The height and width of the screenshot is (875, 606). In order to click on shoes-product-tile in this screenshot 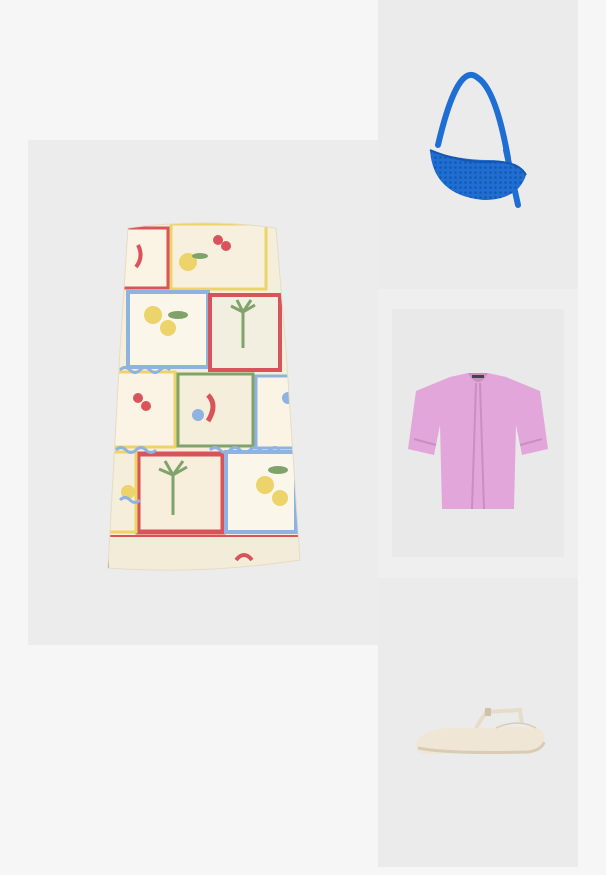, I will do `click(478, 722)`.